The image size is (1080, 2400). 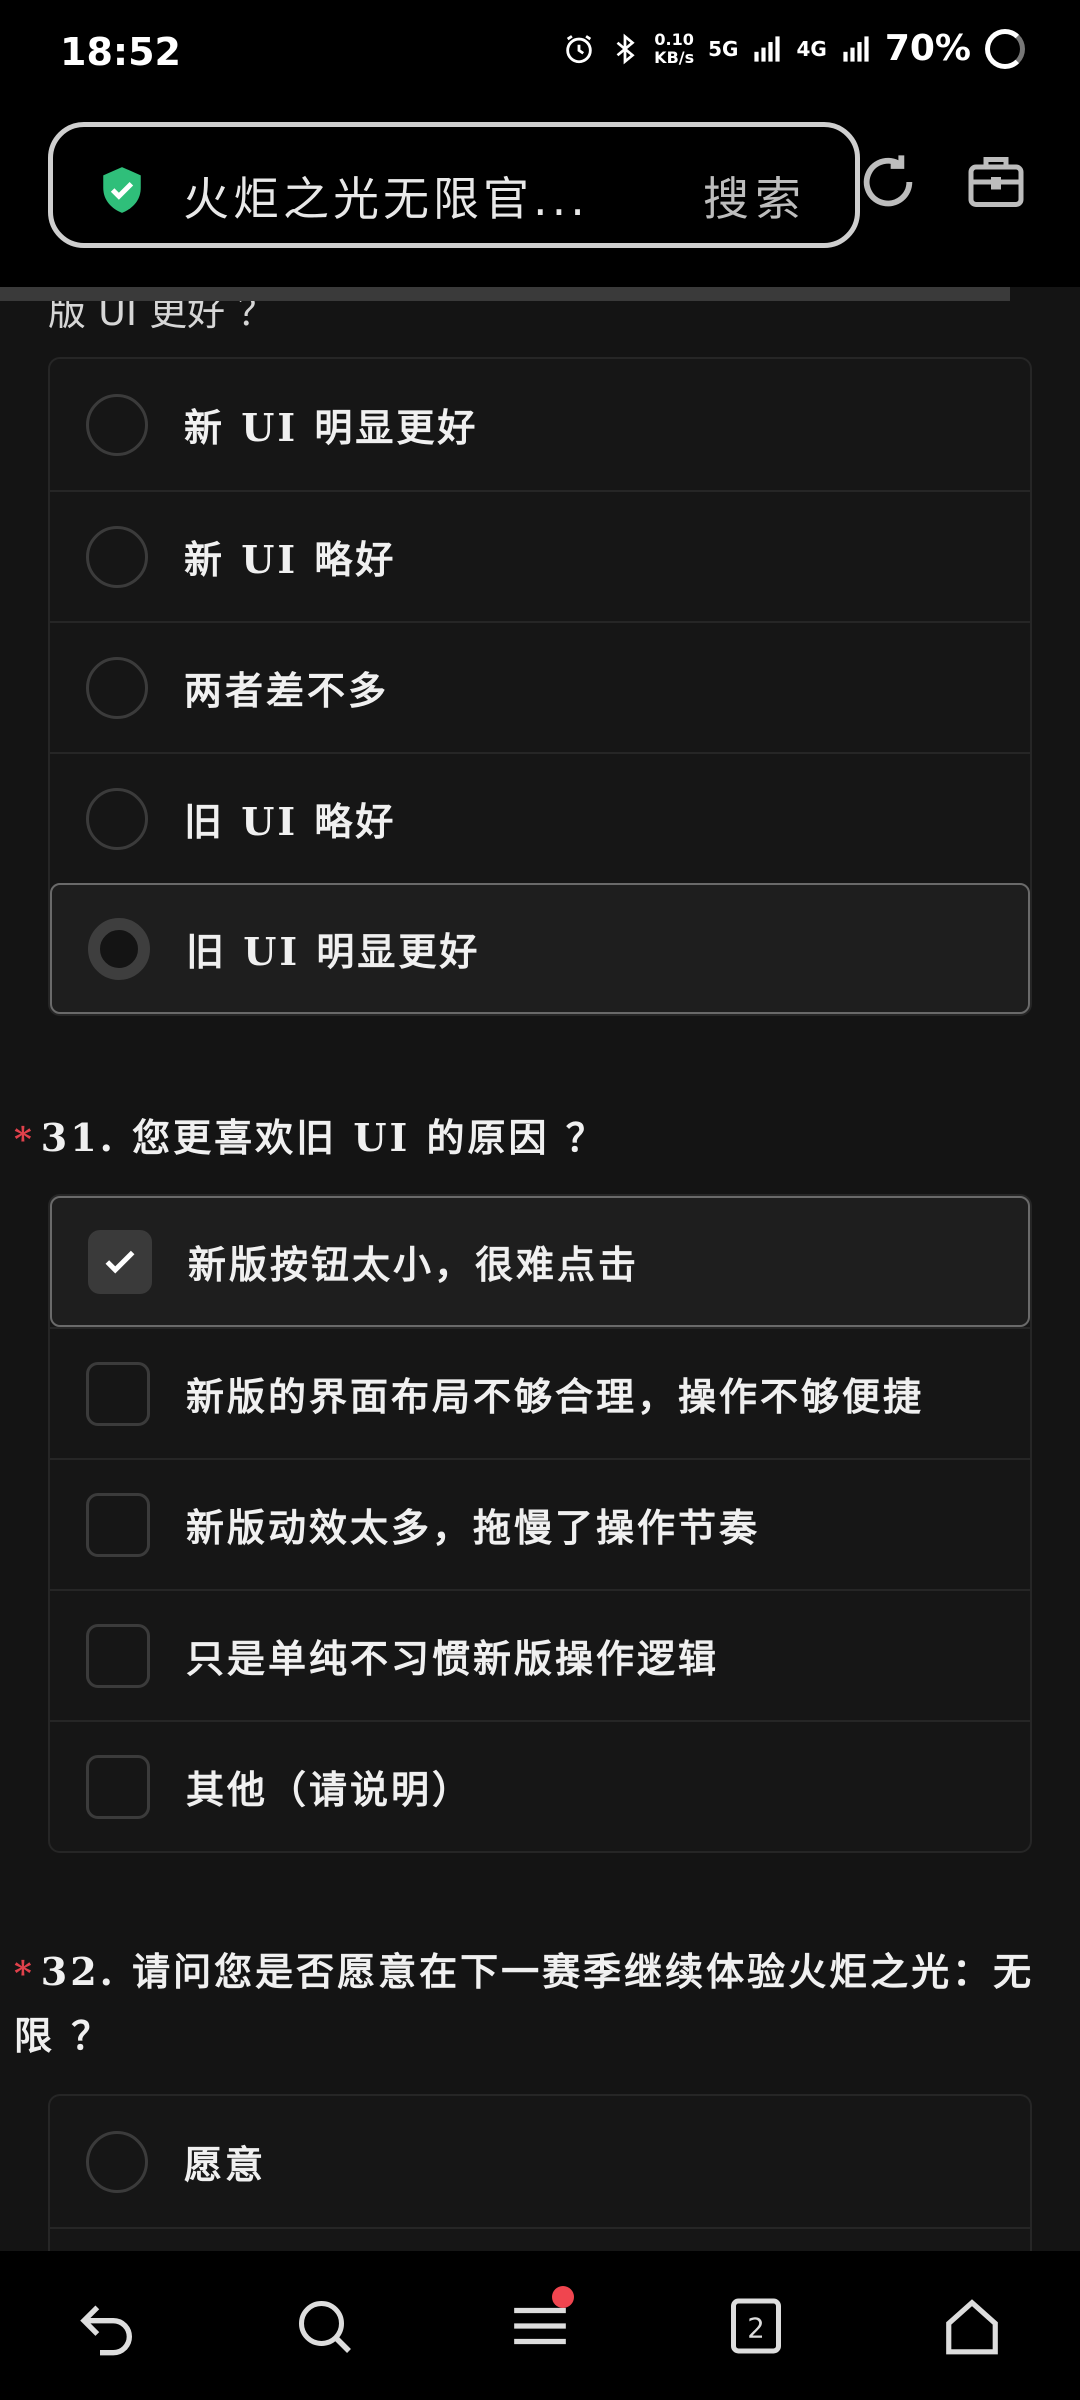 I want to click on option-label: 新版的界面布局不够合理，操作不够便捷, so click(x=555, y=1396).